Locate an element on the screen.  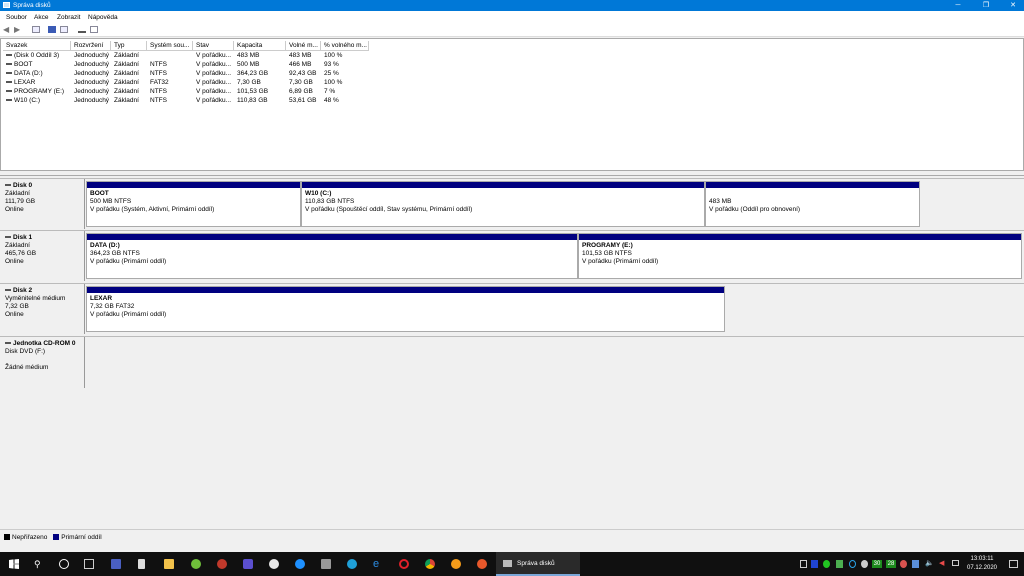
table-cell: 48 % is located at coordinates (345, 100).